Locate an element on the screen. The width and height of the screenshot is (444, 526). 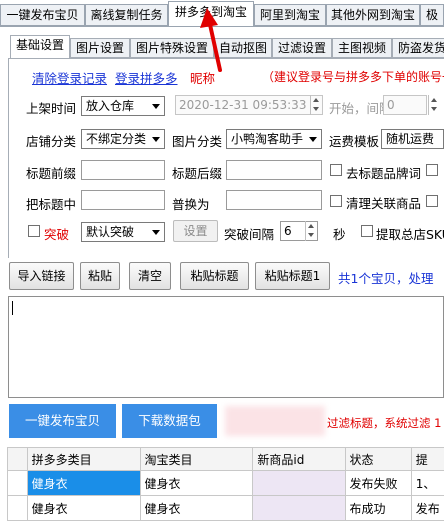
login-pdd-link: 登录拼多多 is located at coordinates (146, 77).